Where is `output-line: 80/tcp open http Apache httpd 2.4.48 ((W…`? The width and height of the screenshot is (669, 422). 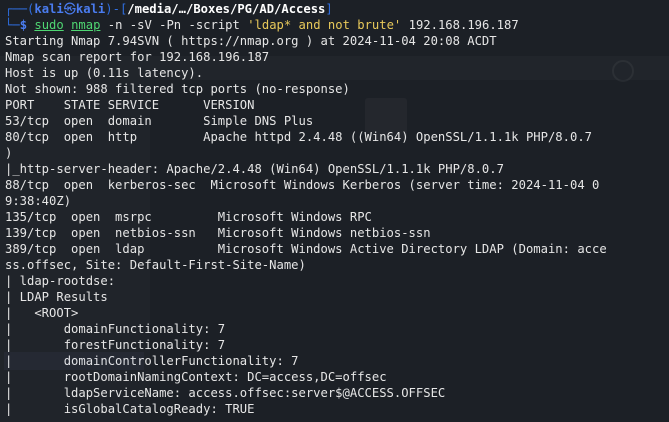
output-line: 80/tcp open http Apache httpd 2.4.48 ((W… is located at coordinates (298, 137).